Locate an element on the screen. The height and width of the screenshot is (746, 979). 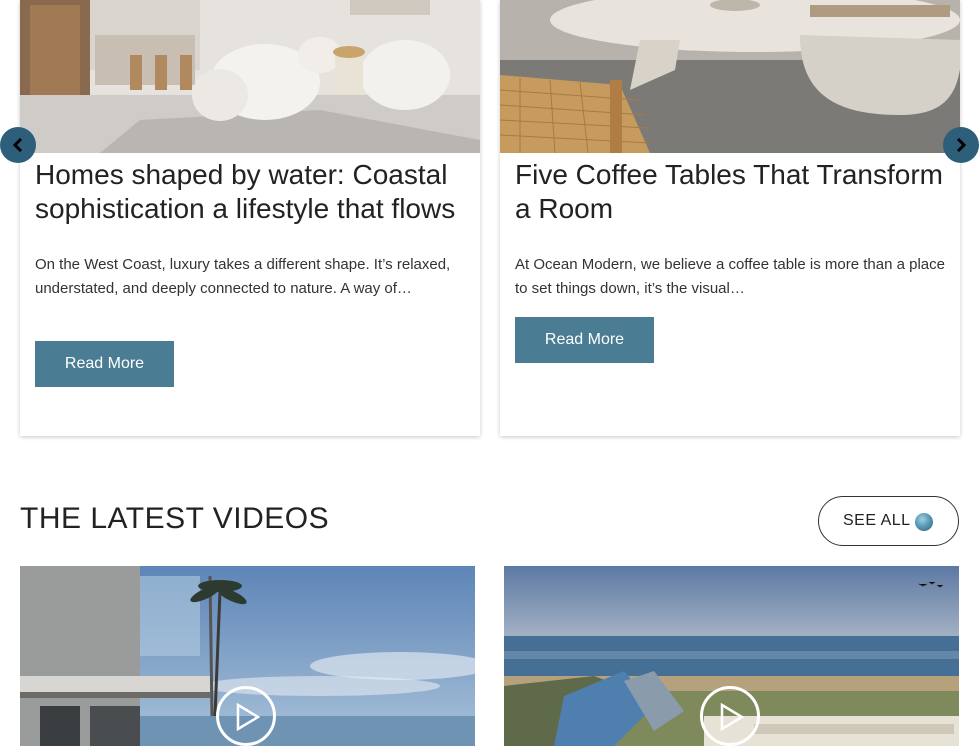
see-all-button: SEE ALL is located at coordinates (888, 521).